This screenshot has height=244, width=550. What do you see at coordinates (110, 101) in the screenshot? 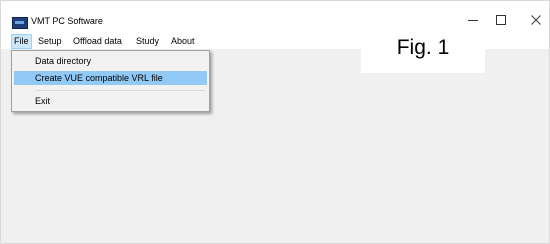
I see `menu-item-exit: Exit` at bounding box center [110, 101].